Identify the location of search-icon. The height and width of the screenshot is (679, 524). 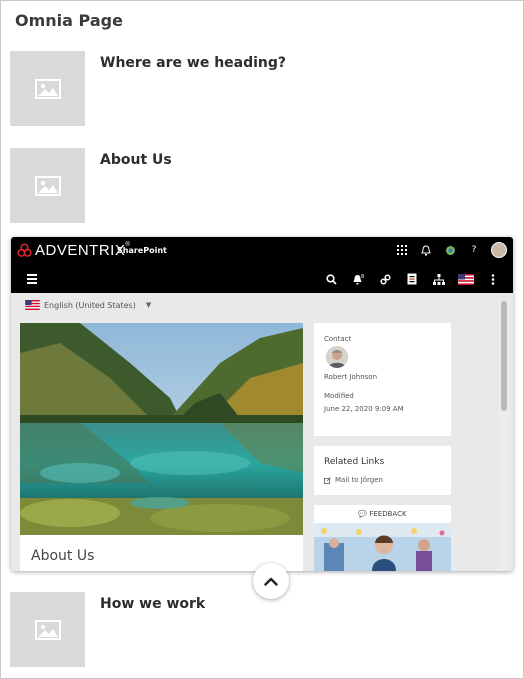
(331, 279).